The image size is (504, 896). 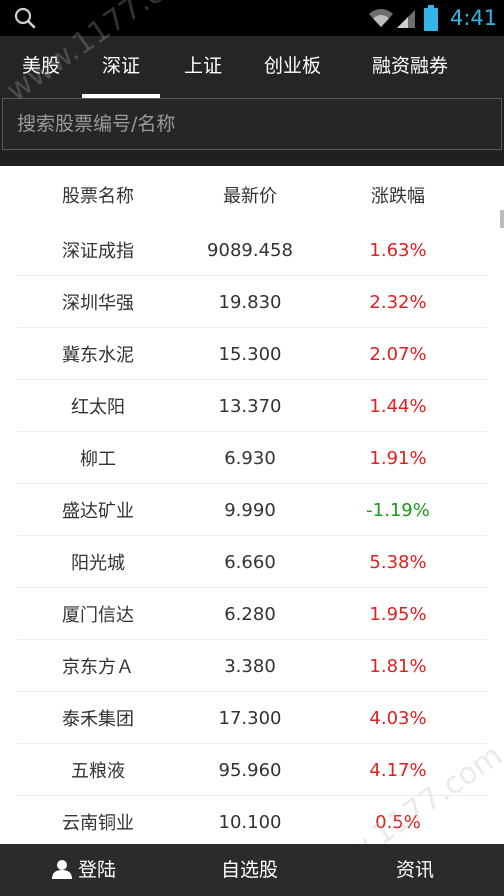 I want to click on tab-margin-trading: 融资融券, so click(x=410, y=67).